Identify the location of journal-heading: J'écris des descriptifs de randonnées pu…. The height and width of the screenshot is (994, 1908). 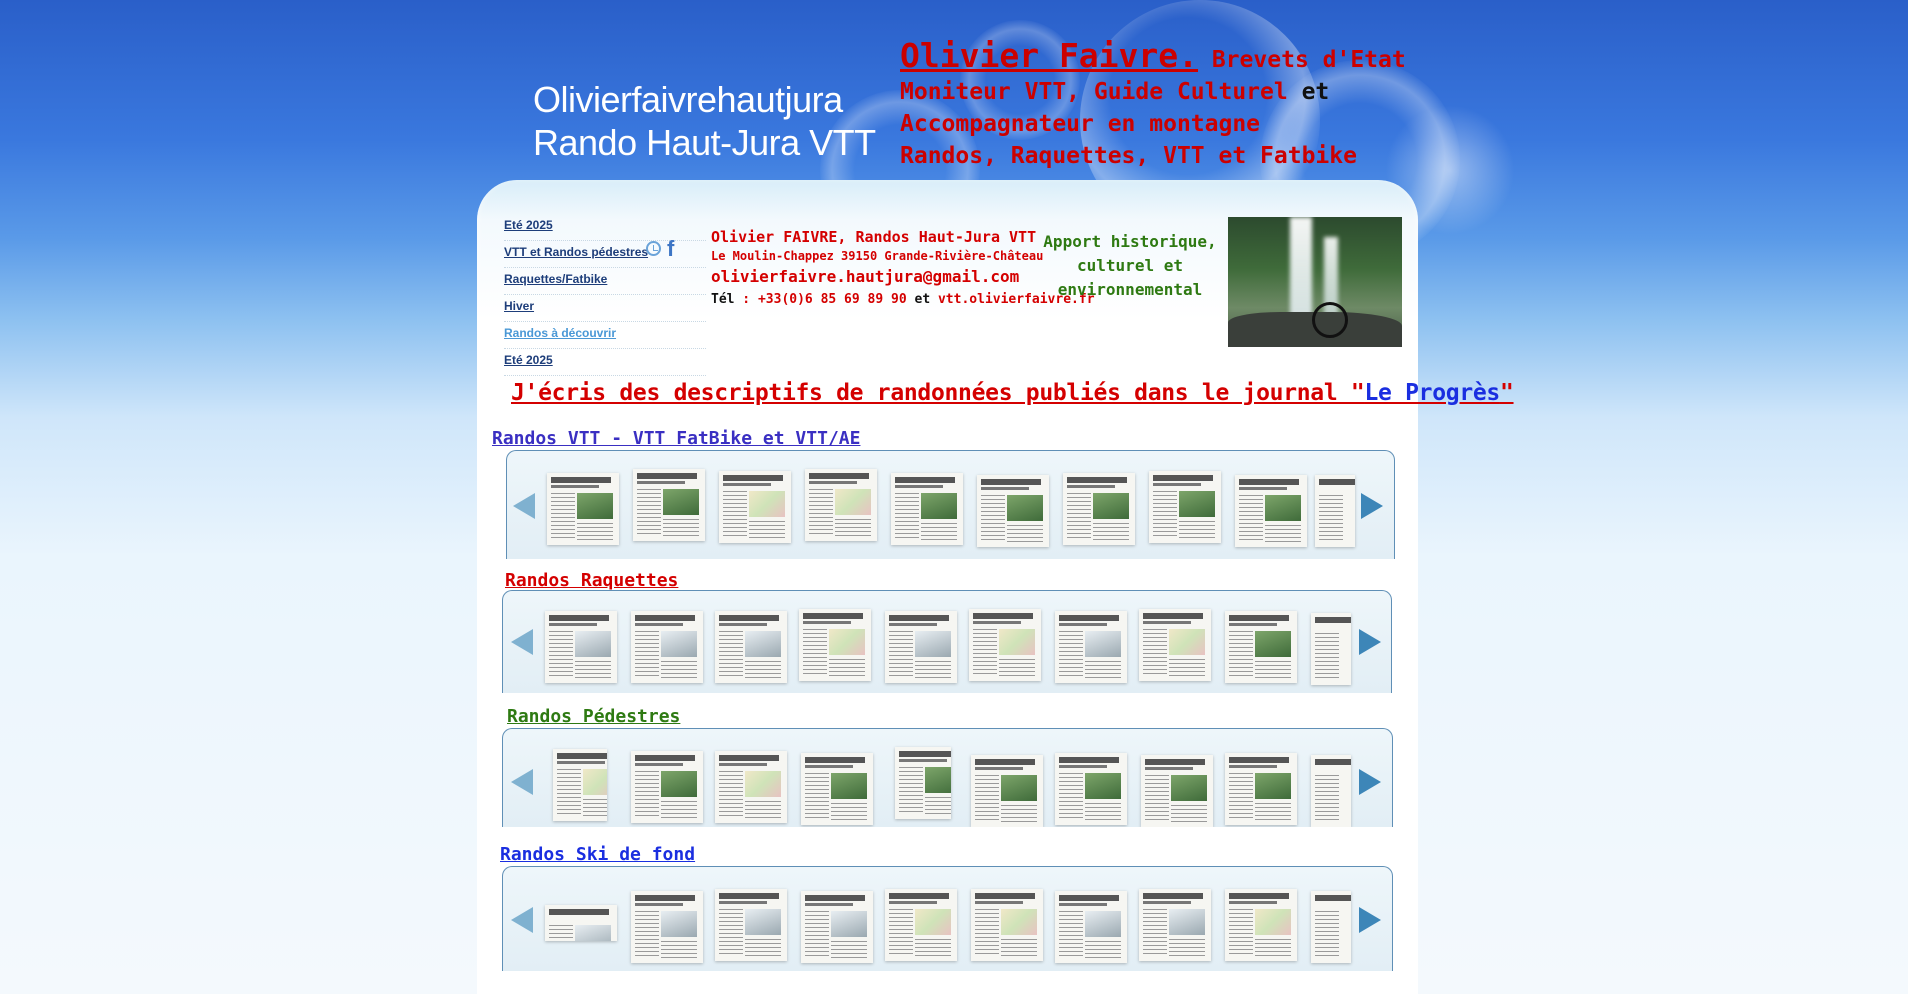
(1012, 393).